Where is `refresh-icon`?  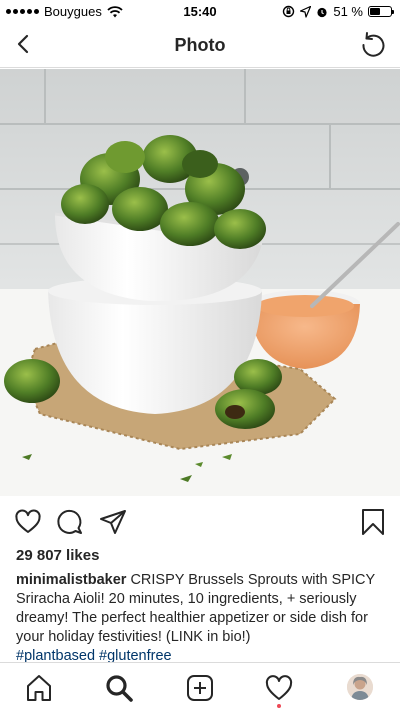 refresh-icon is located at coordinates (373, 44).